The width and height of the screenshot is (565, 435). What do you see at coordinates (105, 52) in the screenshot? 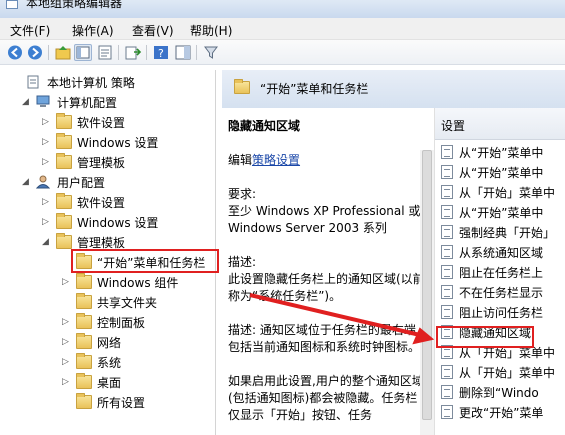
I see `properties-icon` at bounding box center [105, 52].